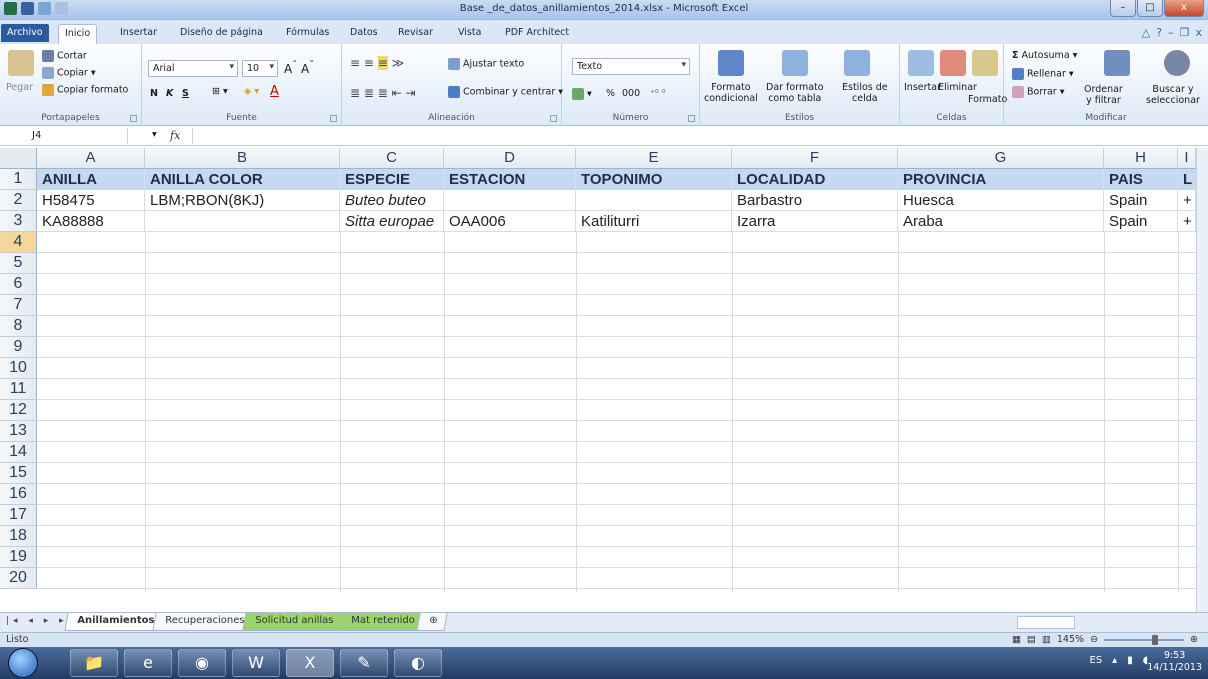 This screenshot has width=1208, height=679. Describe the element at coordinates (985, 63) in the screenshot. I see `format-cells-icon` at that location.